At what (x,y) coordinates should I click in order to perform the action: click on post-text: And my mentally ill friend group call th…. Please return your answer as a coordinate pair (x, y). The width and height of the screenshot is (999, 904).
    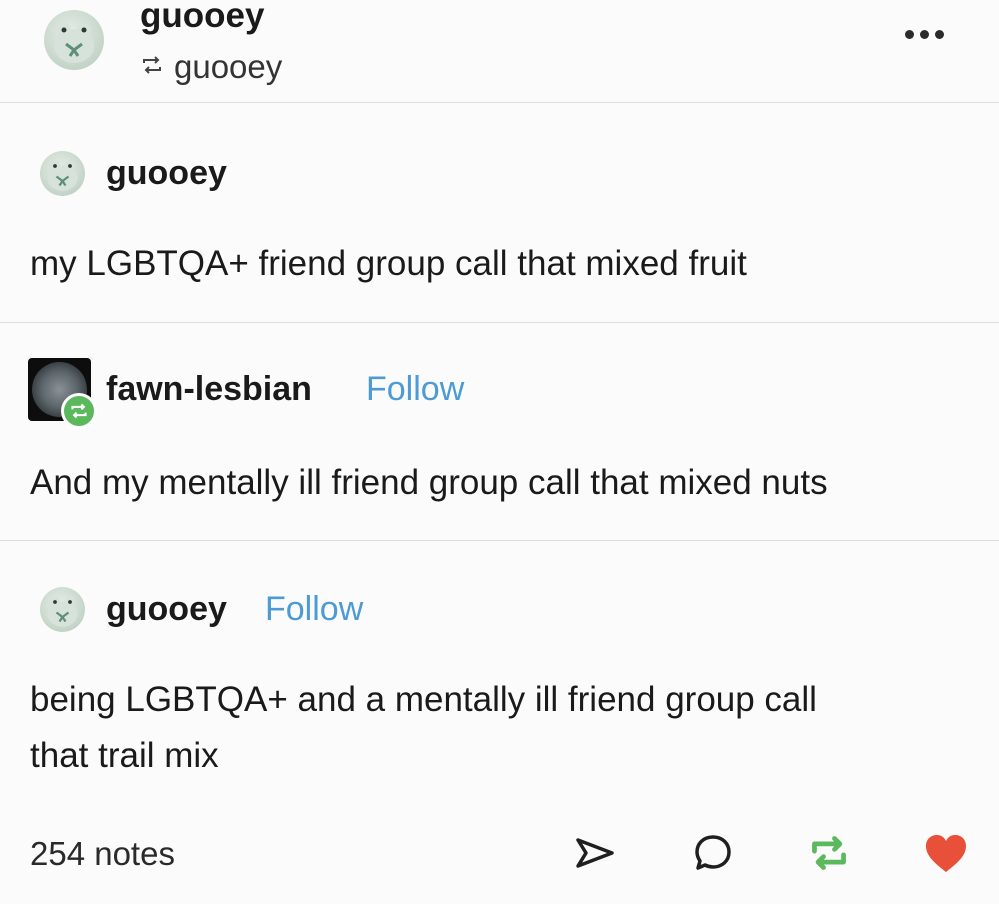
    Looking at the image, I should click on (429, 482).